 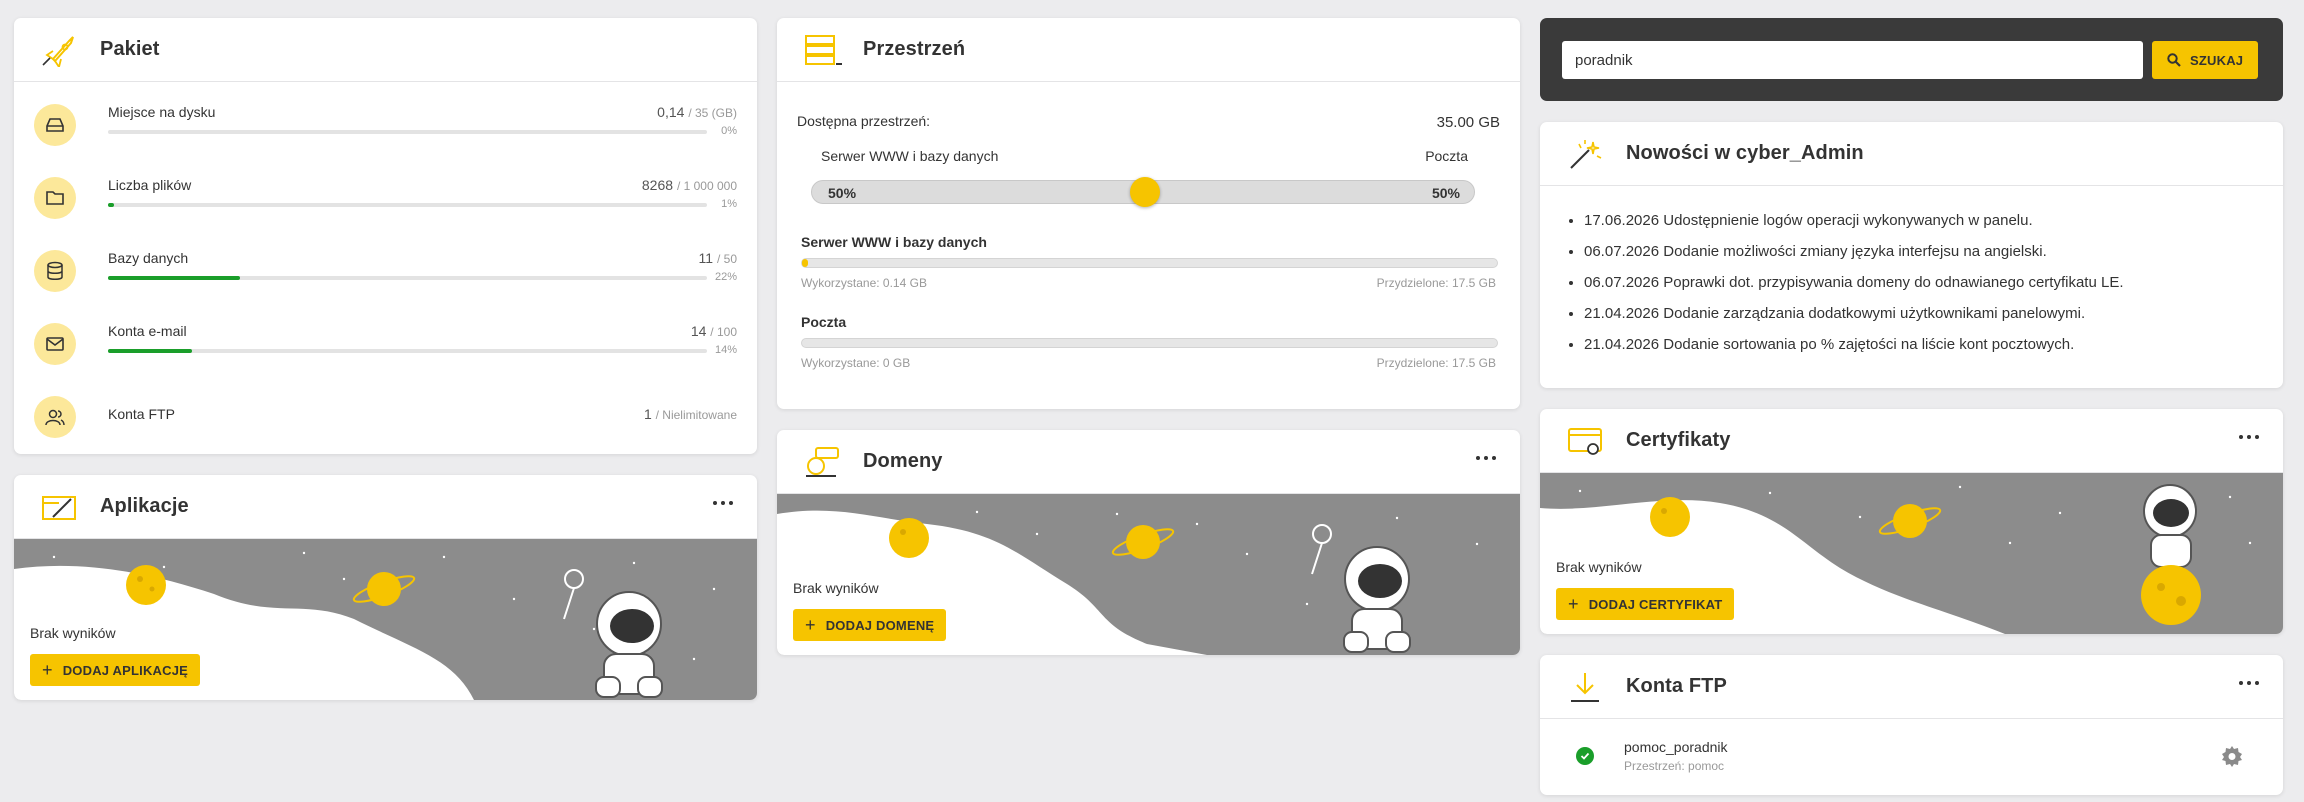 What do you see at coordinates (59, 50) in the screenshot?
I see `rocket-icon` at bounding box center [59, 50].